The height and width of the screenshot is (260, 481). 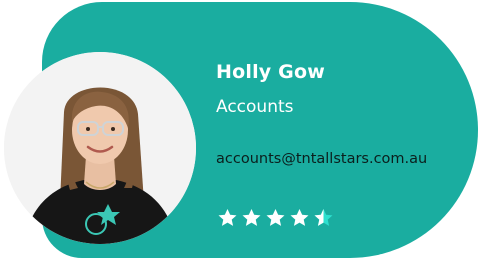 What do you see at coordinates (255, 107) in the screenshot?
I see `staff-role: Accounts` at bounding box center [255, 107].